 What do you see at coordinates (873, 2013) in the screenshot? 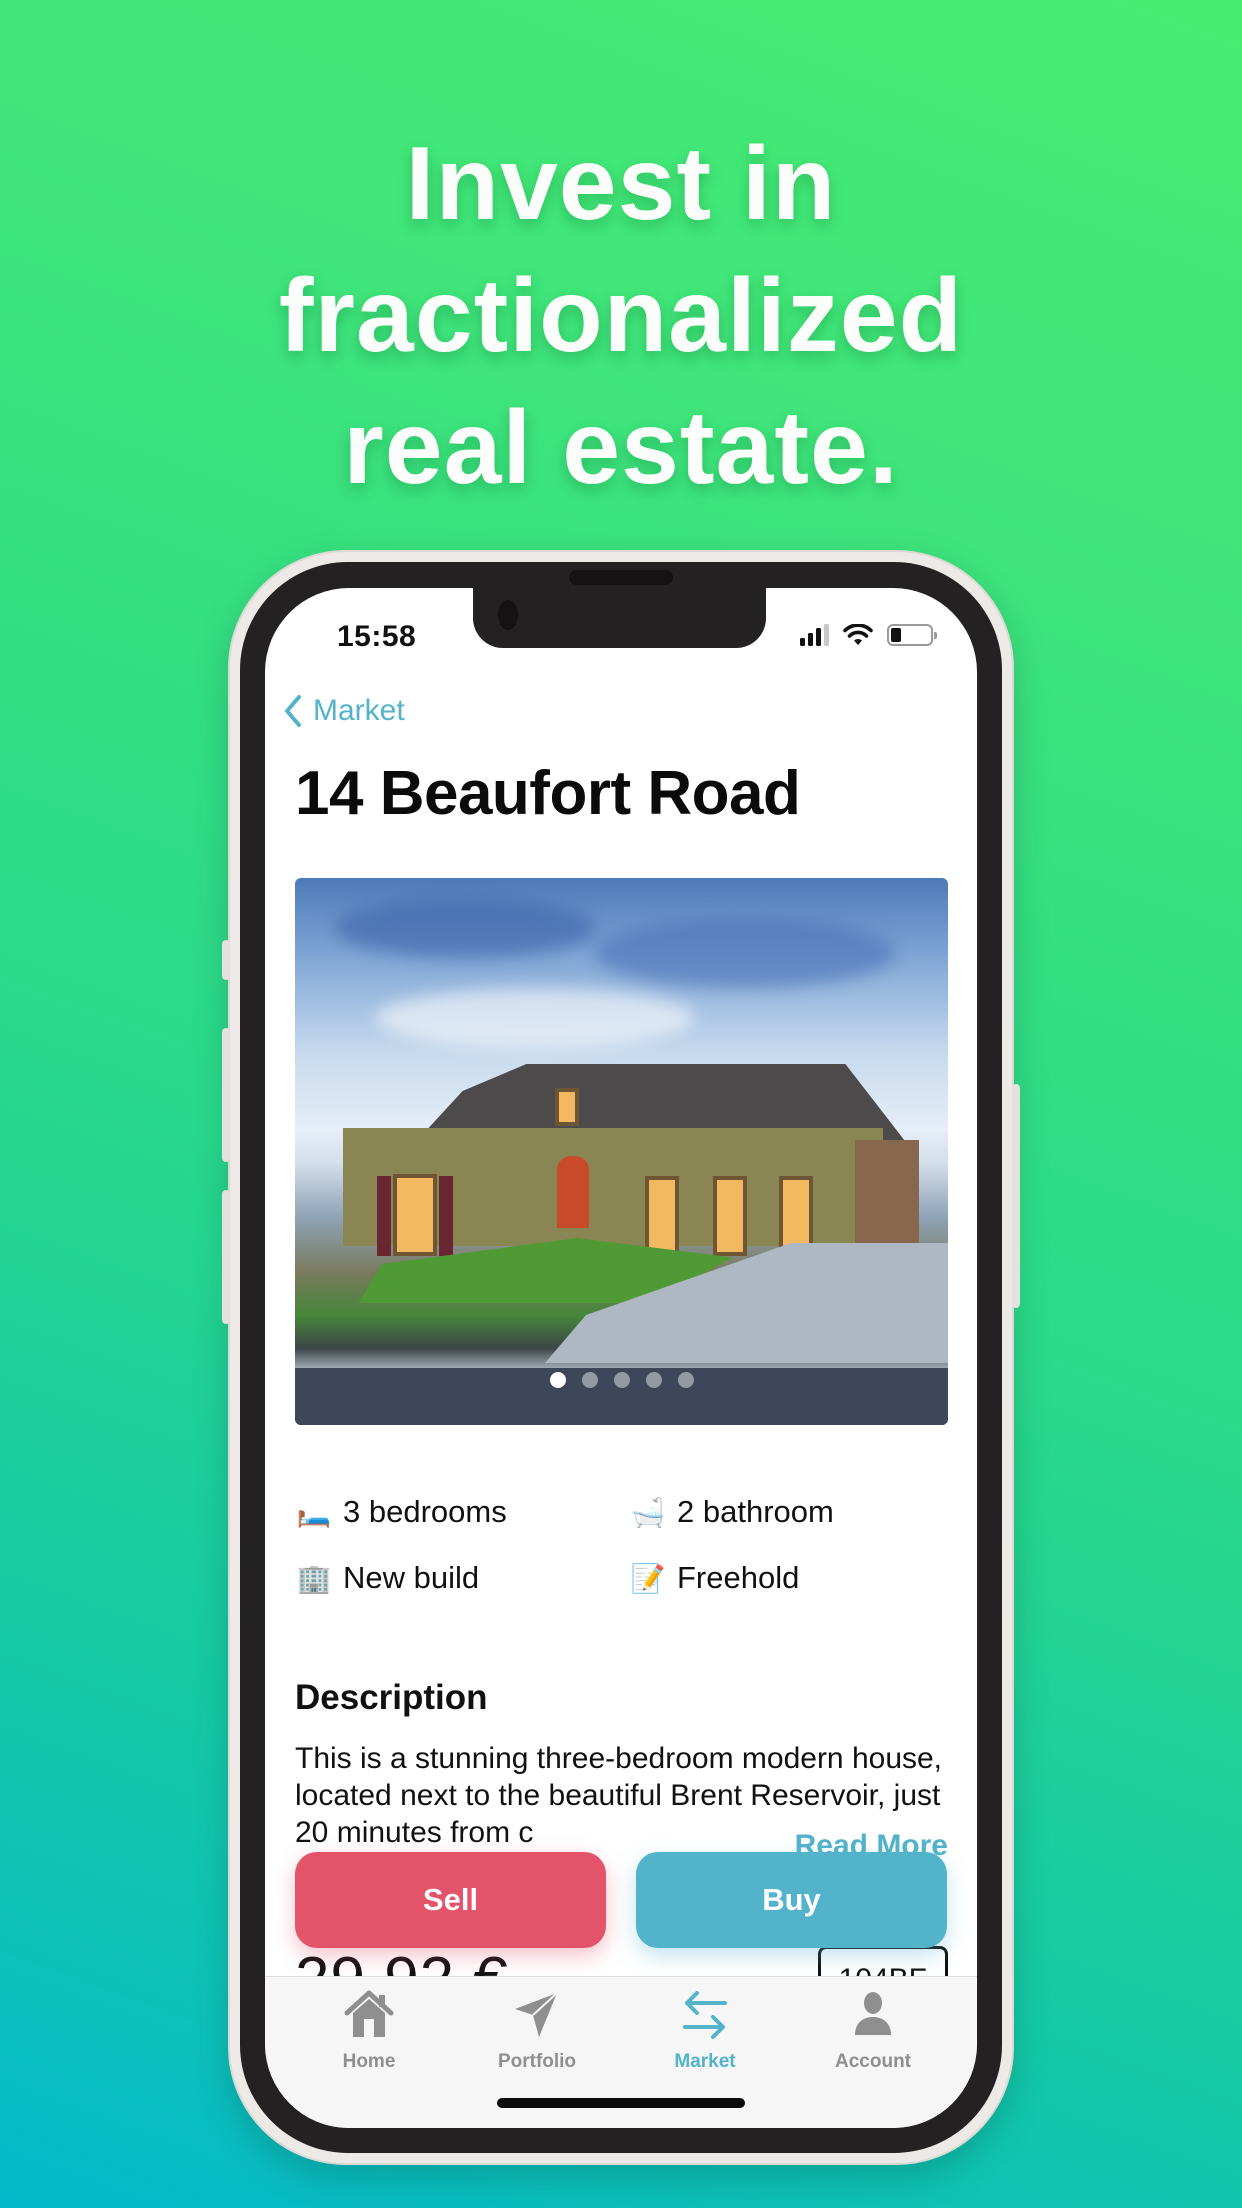
I see `person-icon` at bounding box center [873, 2013].